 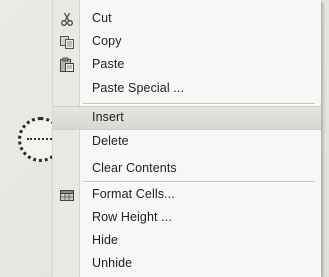 I want to click on menu-item-cut: Cut, so click(x=187, y=19).